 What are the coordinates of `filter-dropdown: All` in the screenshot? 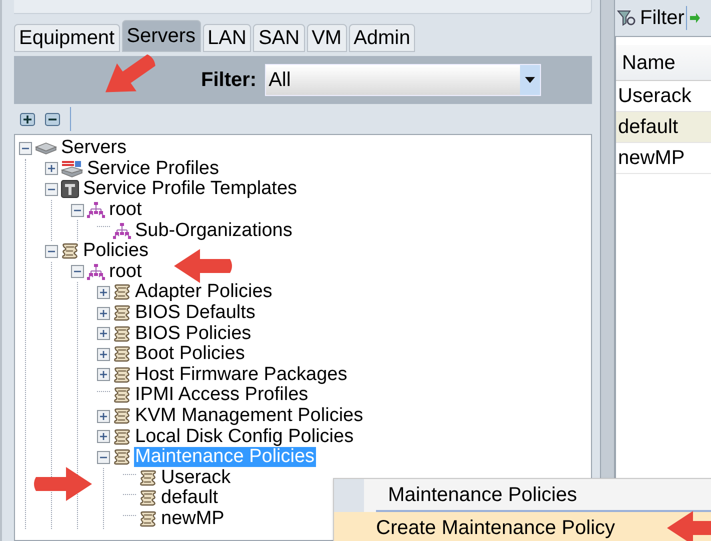 It's located at (402, 80).